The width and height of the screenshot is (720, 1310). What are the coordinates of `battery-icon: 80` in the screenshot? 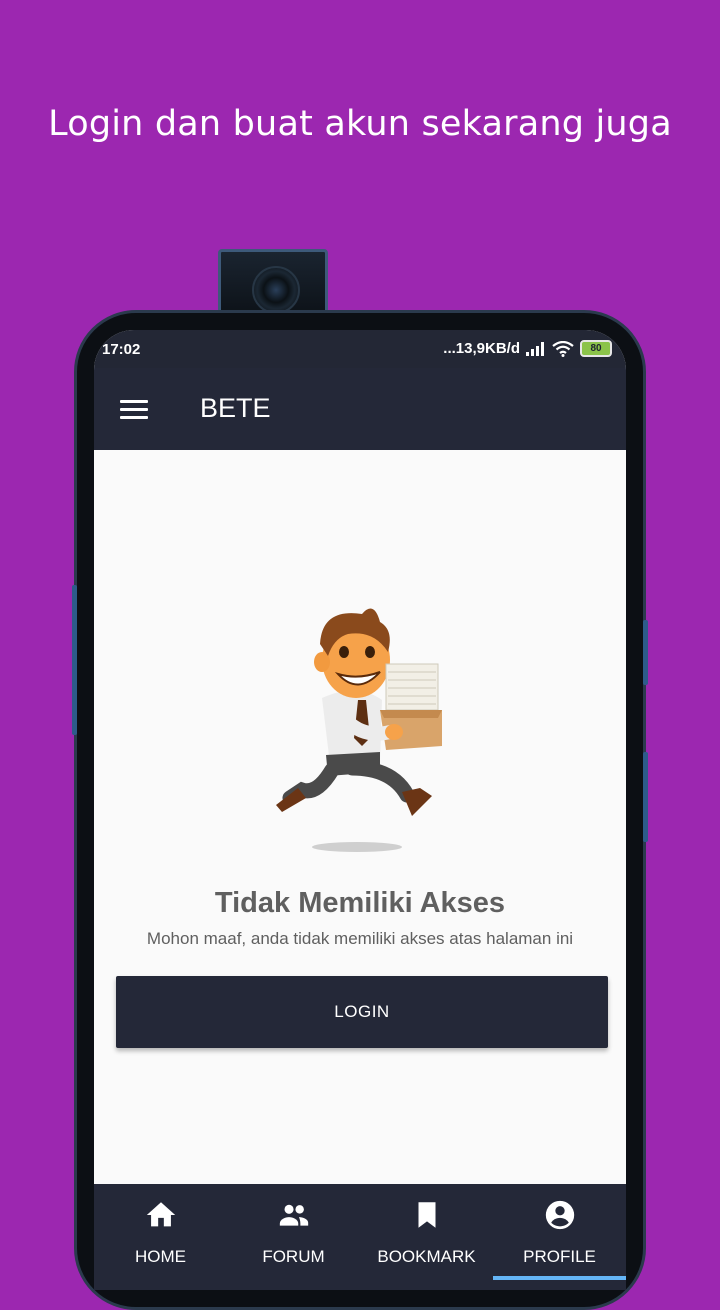 It's located at (596, 348).